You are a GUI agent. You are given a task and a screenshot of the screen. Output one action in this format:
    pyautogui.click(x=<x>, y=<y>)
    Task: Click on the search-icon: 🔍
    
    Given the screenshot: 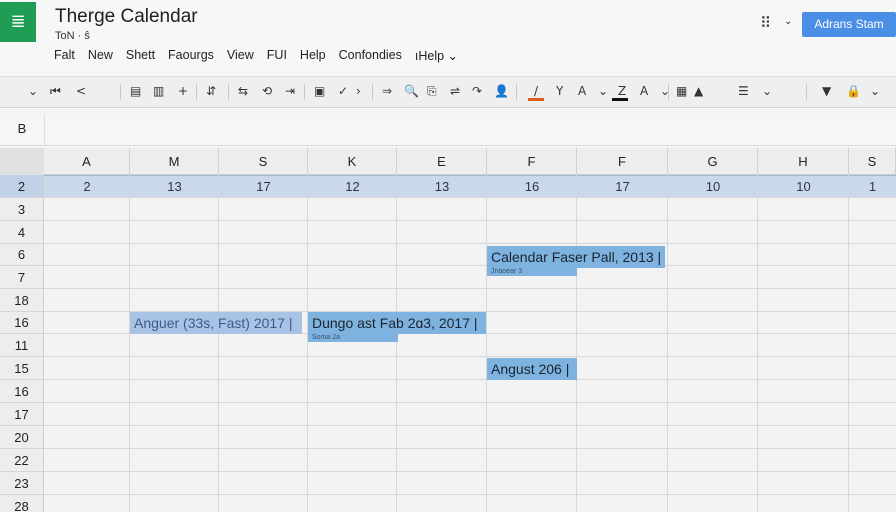 What is the action you would take?
    pyautogui.click(x=411, y=91)
    